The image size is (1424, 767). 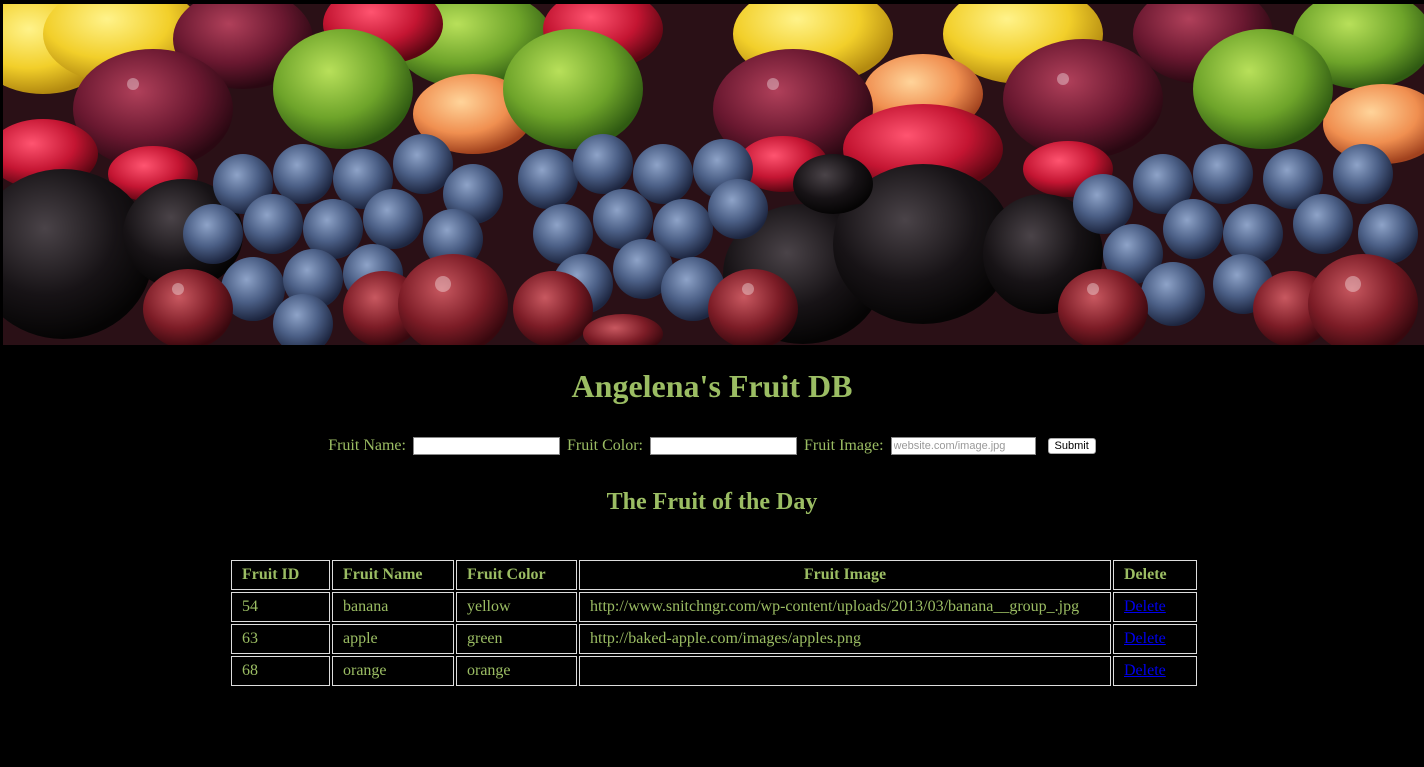 I want to click on column-header-color: Fruit Color, so click(x=516, y=575).